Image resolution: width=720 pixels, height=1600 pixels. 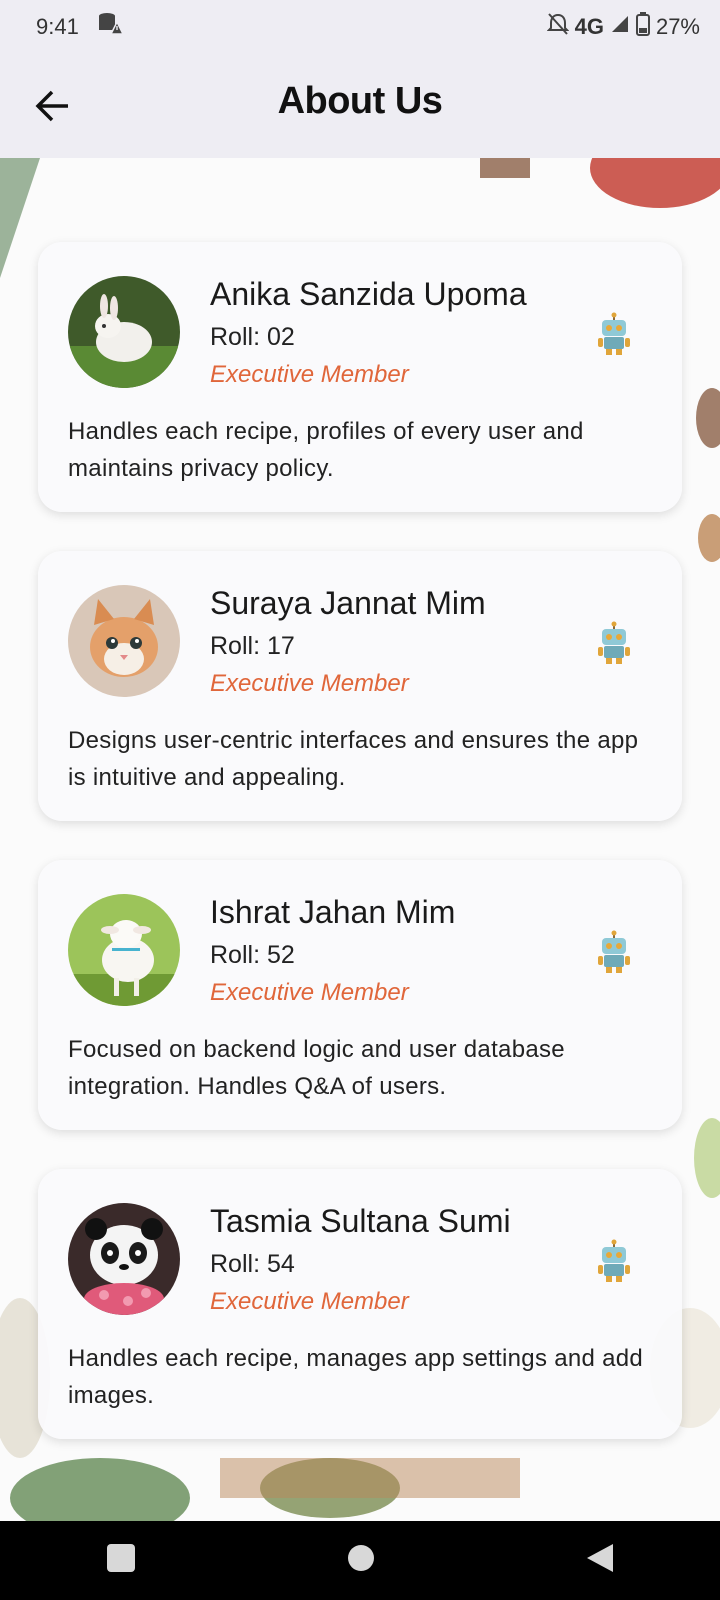 I want to click on member-roll: Roll: 54, so click(x=252, y=1264).